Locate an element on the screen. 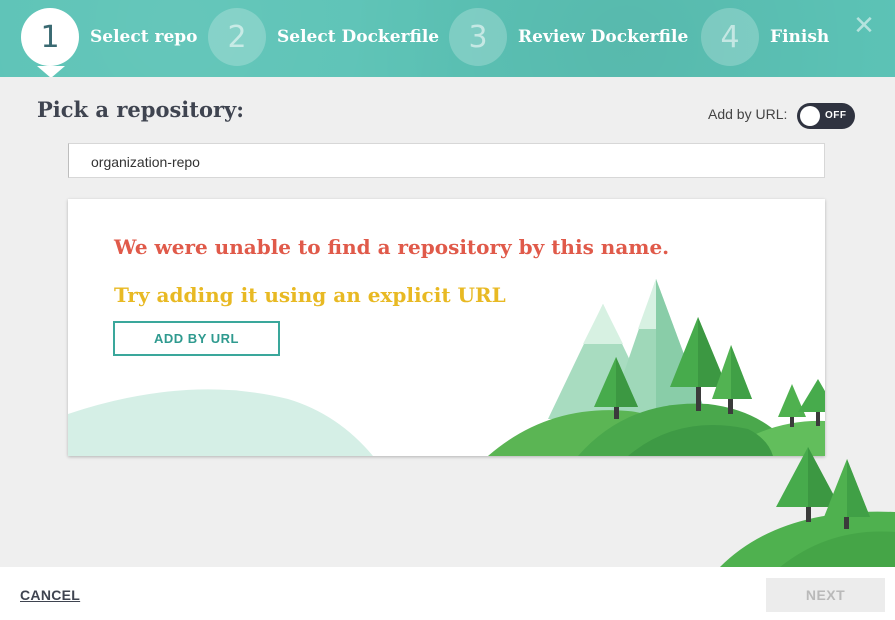  cancel-button: CANCEL is located at coordinates (50, 595).